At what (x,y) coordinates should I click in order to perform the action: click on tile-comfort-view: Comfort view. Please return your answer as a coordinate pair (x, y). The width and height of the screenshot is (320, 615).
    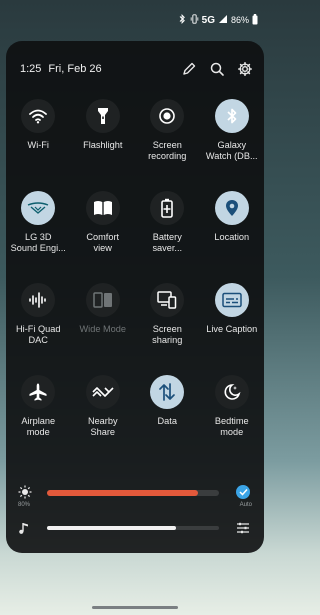
    Looking at the image, I should click on (103, 237).